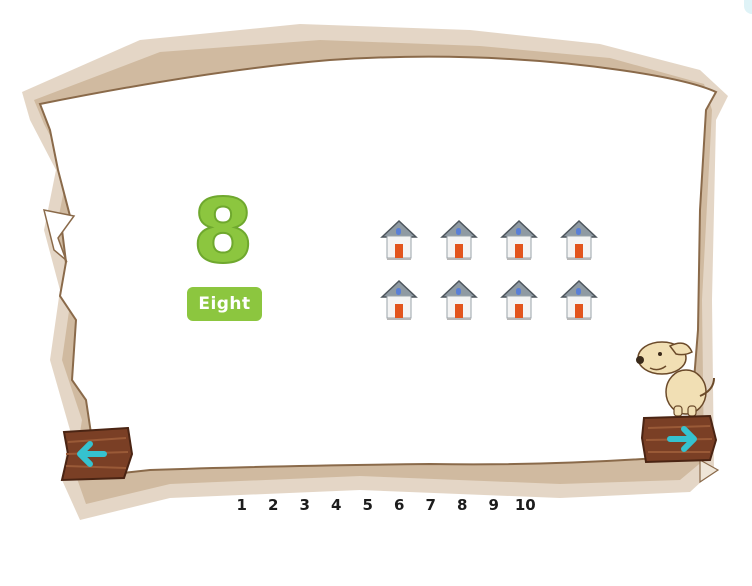  Describe the element at coordinates (526, 505) in the screenshot. I see `page-link-10: 10` at that location.